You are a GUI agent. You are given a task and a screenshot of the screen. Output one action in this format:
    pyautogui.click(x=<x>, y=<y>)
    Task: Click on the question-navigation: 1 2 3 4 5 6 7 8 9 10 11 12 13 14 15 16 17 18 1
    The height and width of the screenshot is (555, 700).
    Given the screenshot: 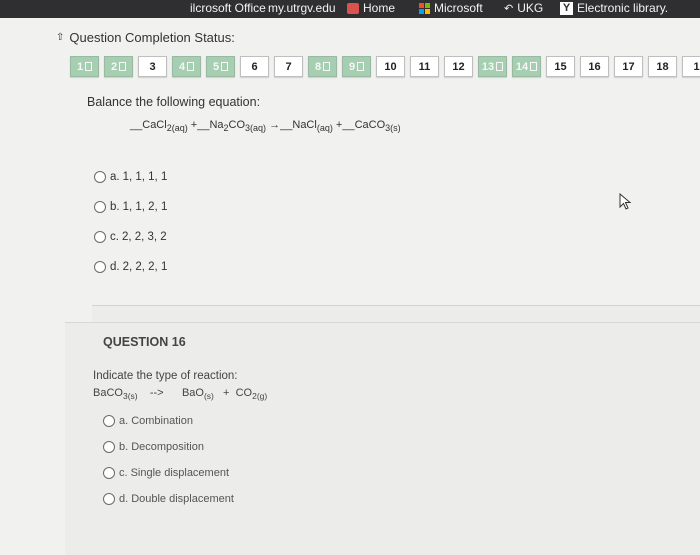 What is the action you would take?
    pyautogui.click(x=385, y=66)
    